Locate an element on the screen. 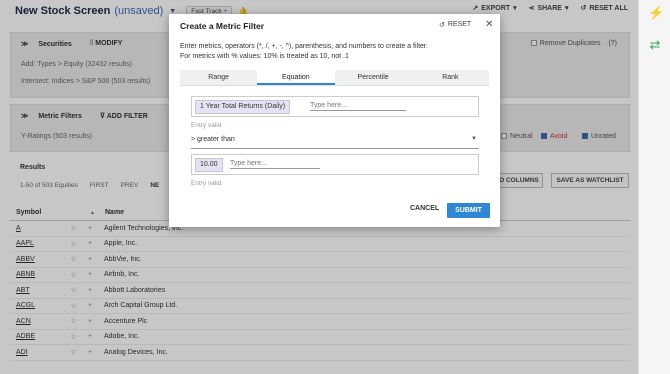  tab-rank: Rank is located at coordinates (450, 77).